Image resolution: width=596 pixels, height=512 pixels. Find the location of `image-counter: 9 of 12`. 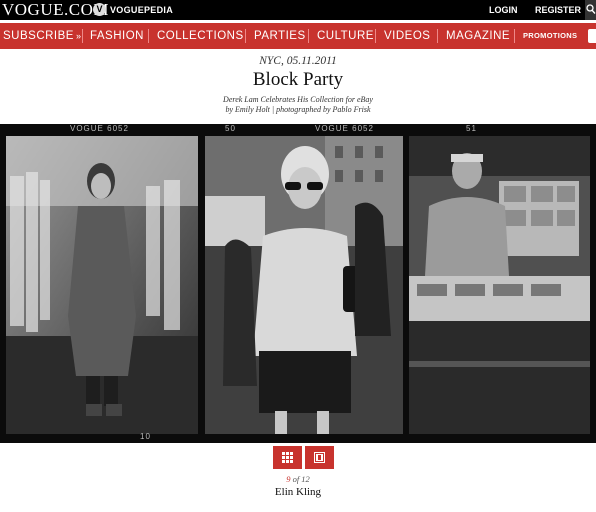

image-counter: 9 of 12 is located at coordinates (298, 479).